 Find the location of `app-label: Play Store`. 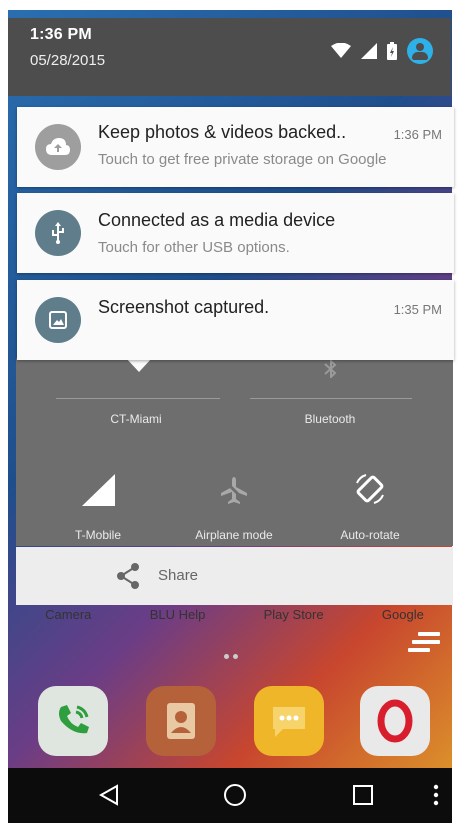

app-label: Play Store is located at coordinates (294, 614).